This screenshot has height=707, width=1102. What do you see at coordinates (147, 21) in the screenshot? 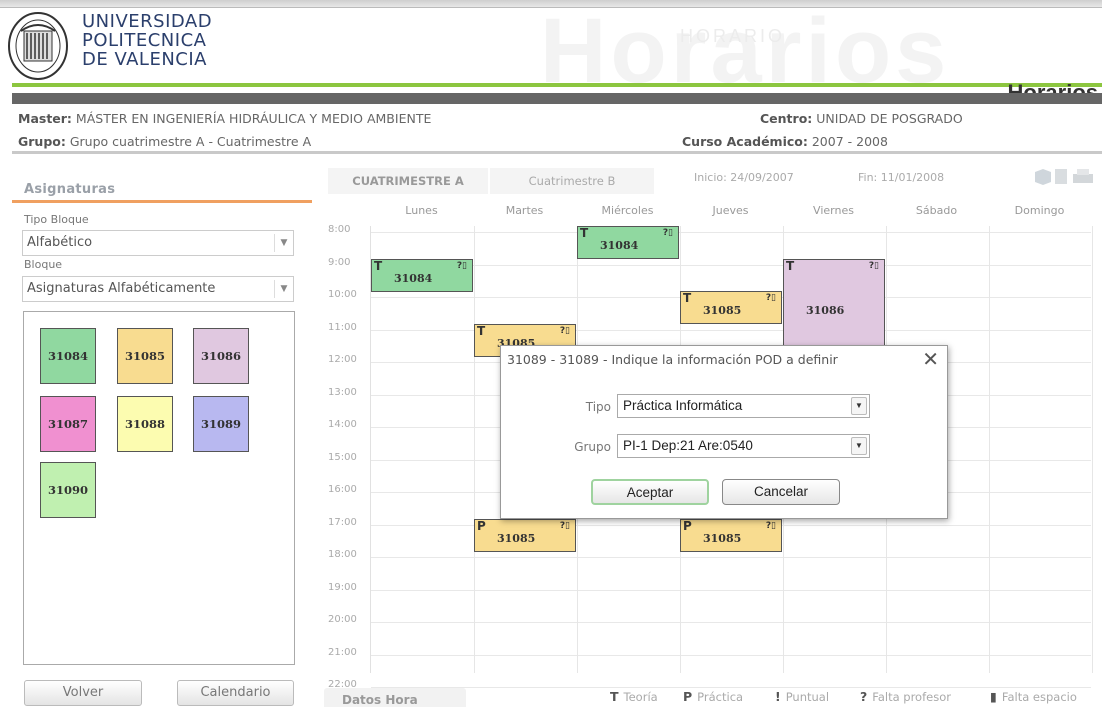
I see `university-line-1: UNIVERSIDAD` at bounding box center [147, 21].